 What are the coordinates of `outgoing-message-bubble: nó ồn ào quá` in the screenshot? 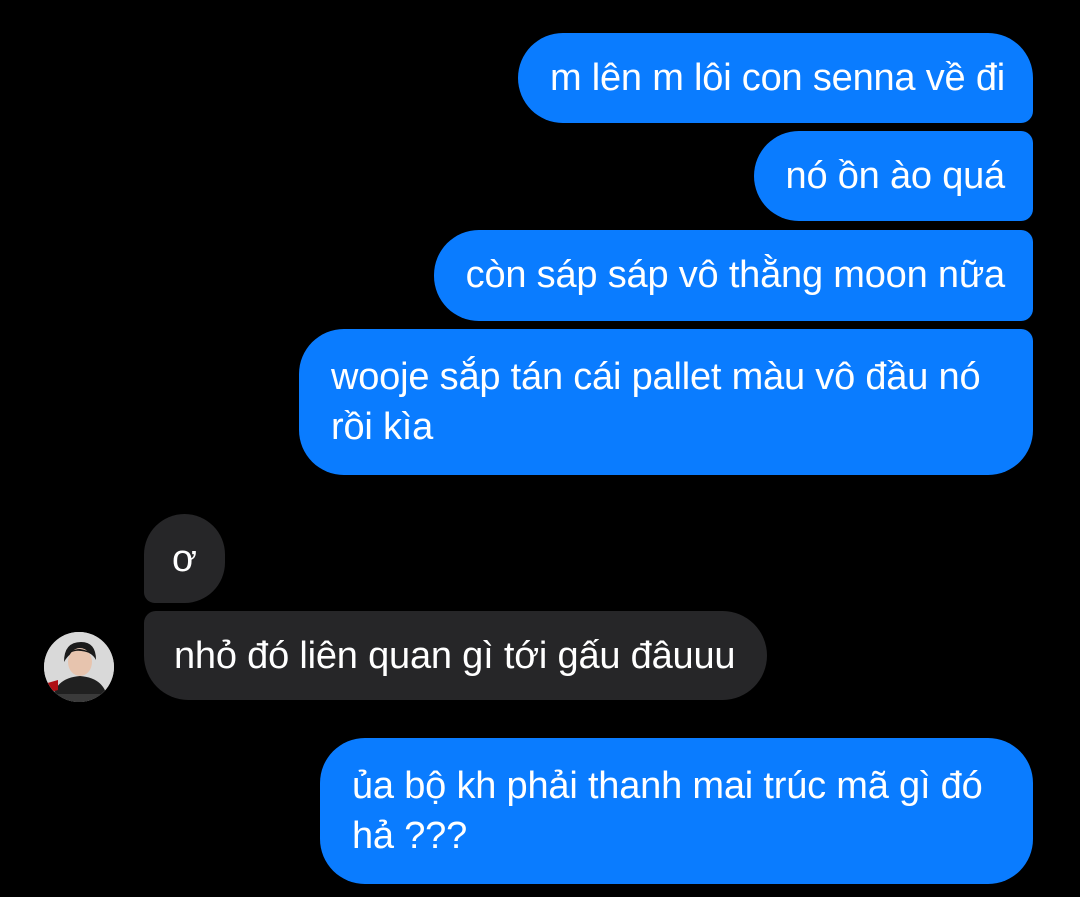 It's located at (893, 176).